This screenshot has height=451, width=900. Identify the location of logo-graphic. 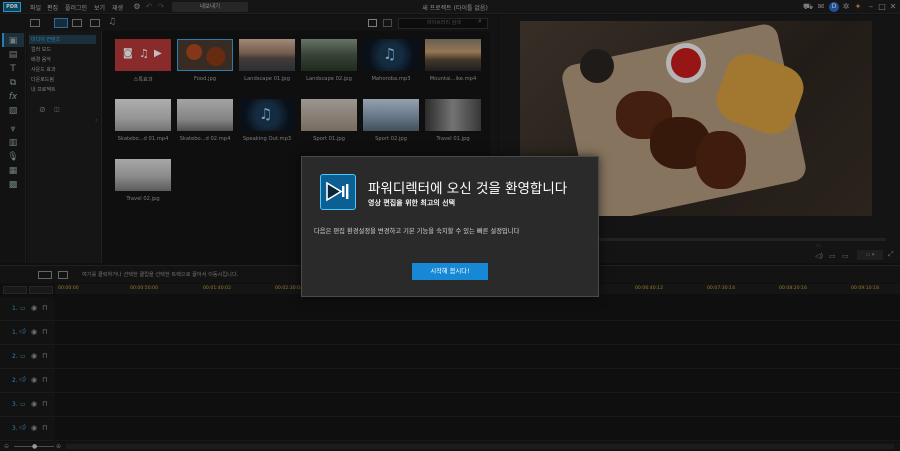
(337, 191).